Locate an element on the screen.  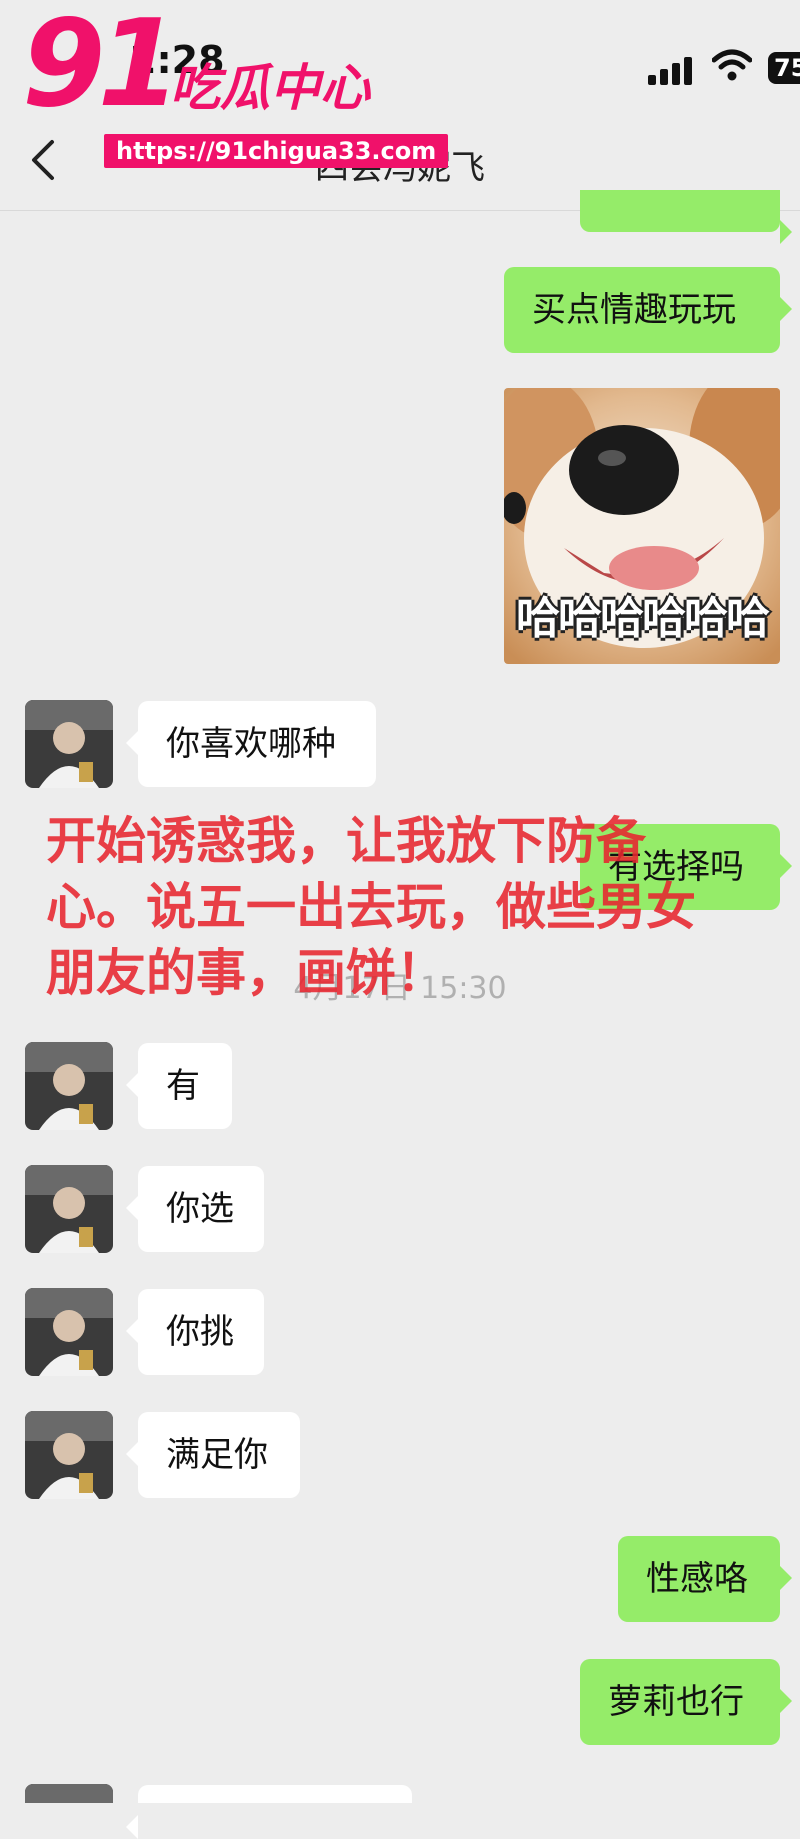
message-bubble-incoming: 有 is located at coordinates (179, 1086).